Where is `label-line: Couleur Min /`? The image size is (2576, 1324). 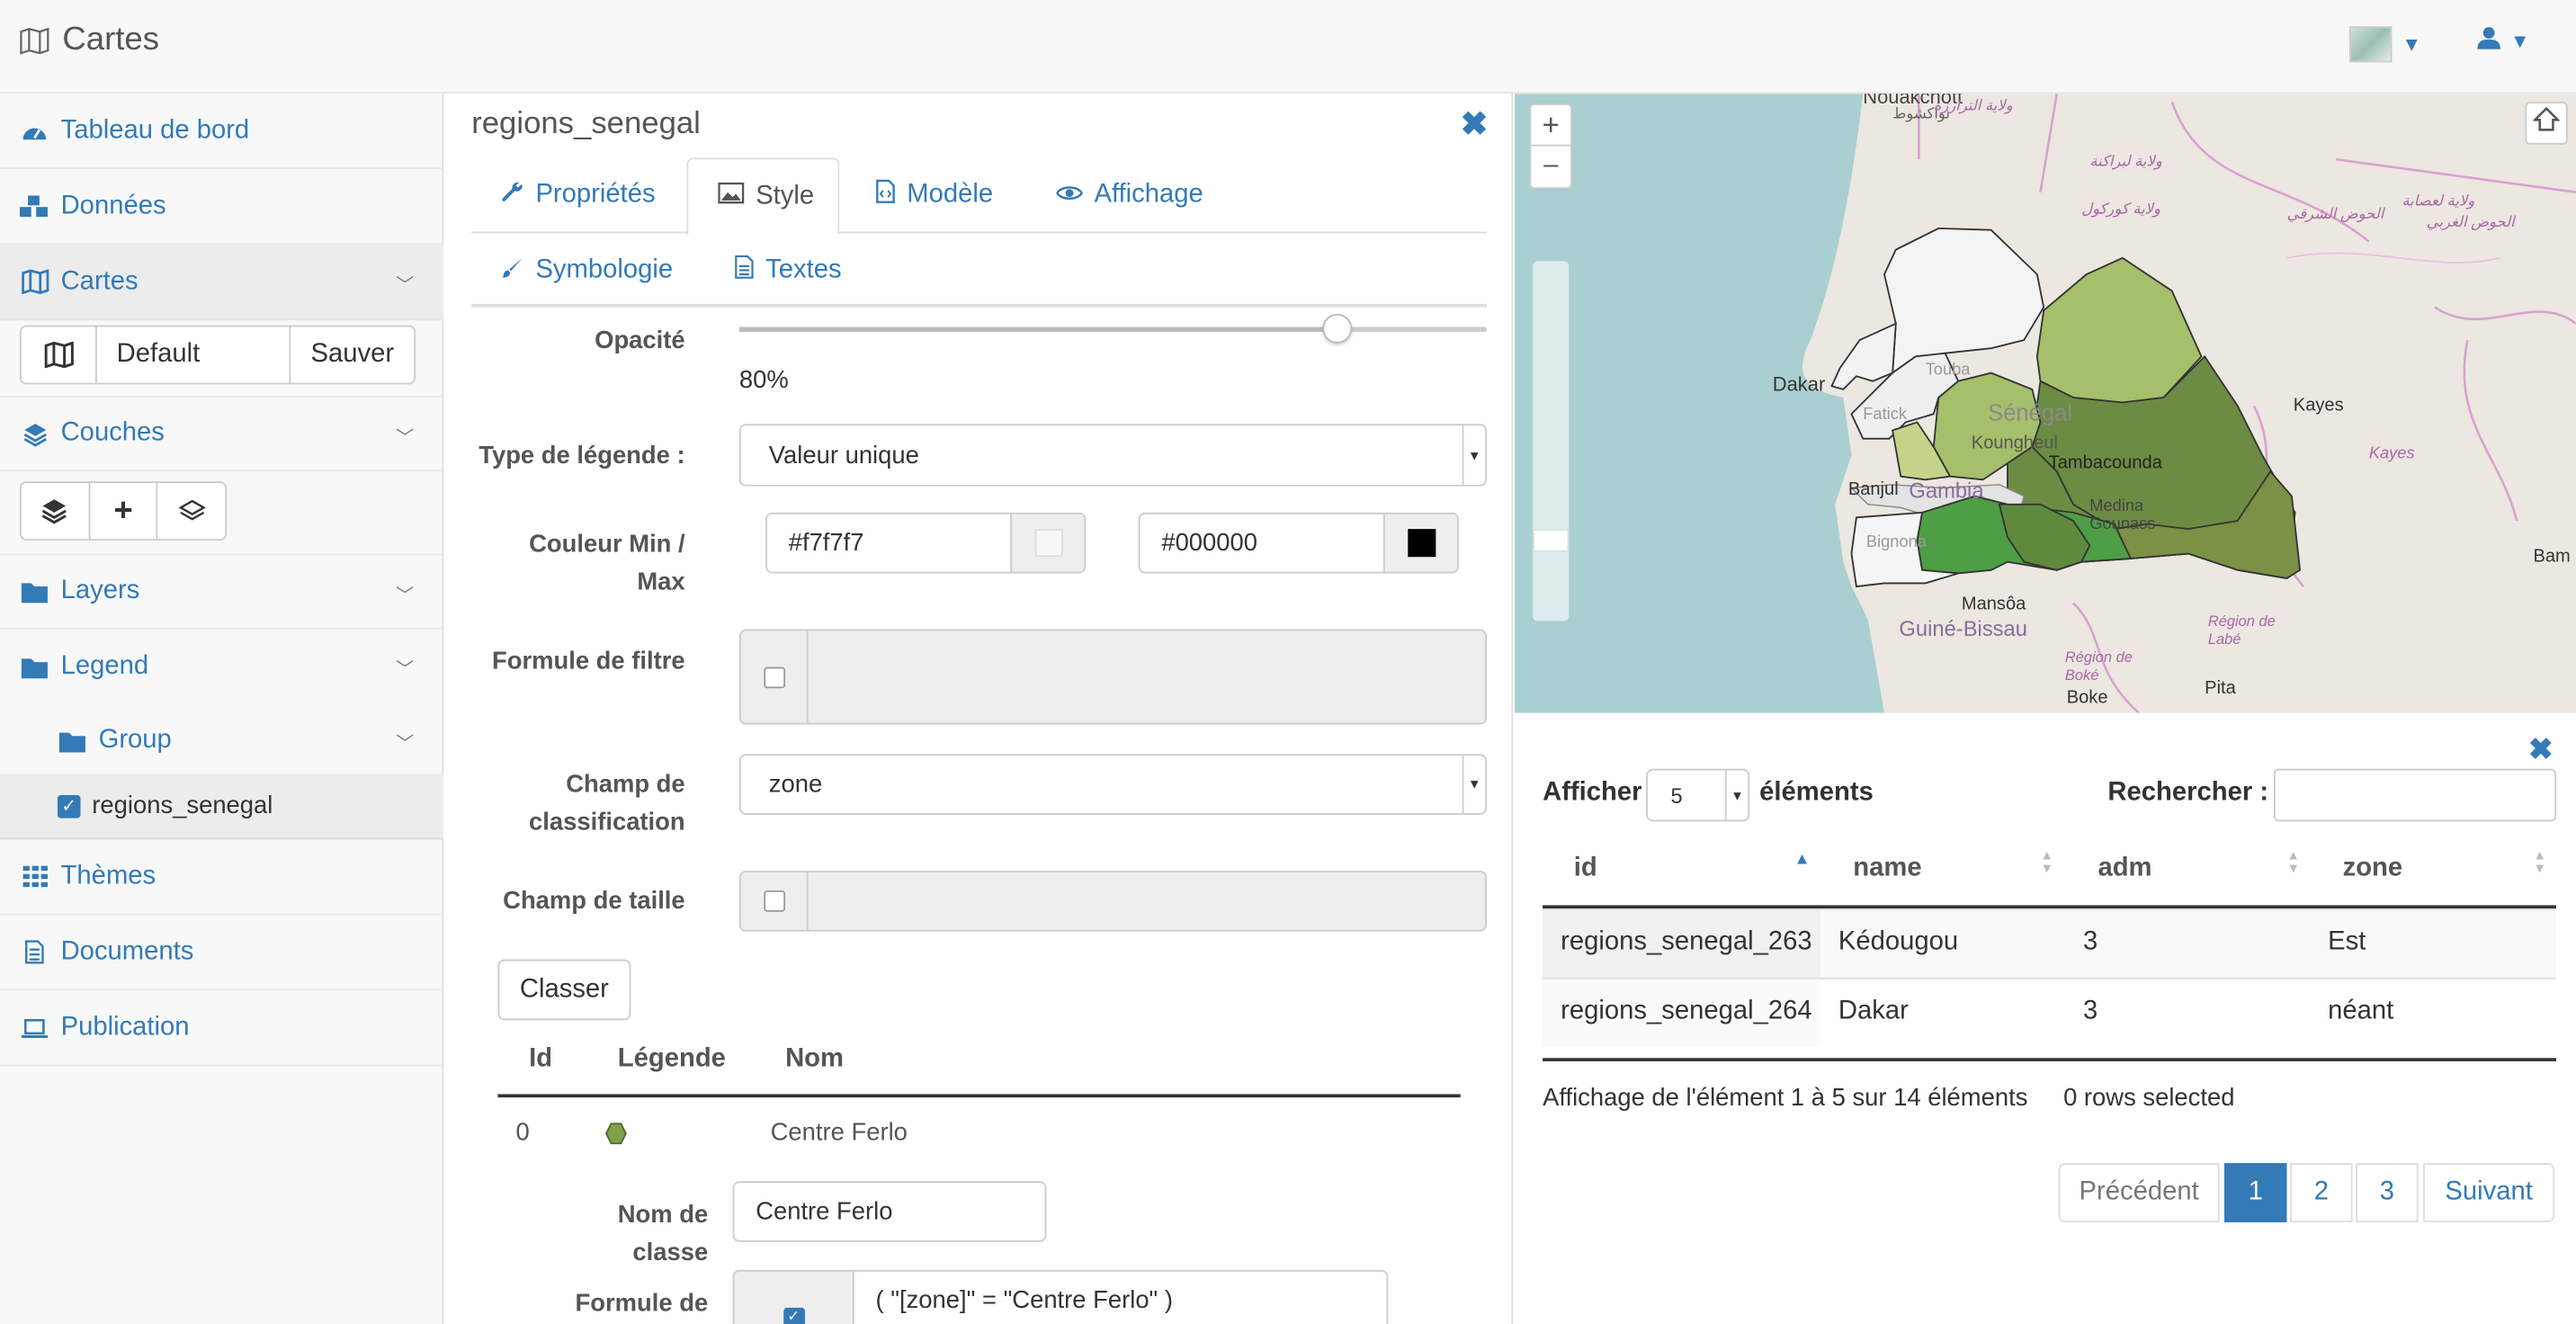 label-line: Couleur Min / is located at coordinates (607, 545).